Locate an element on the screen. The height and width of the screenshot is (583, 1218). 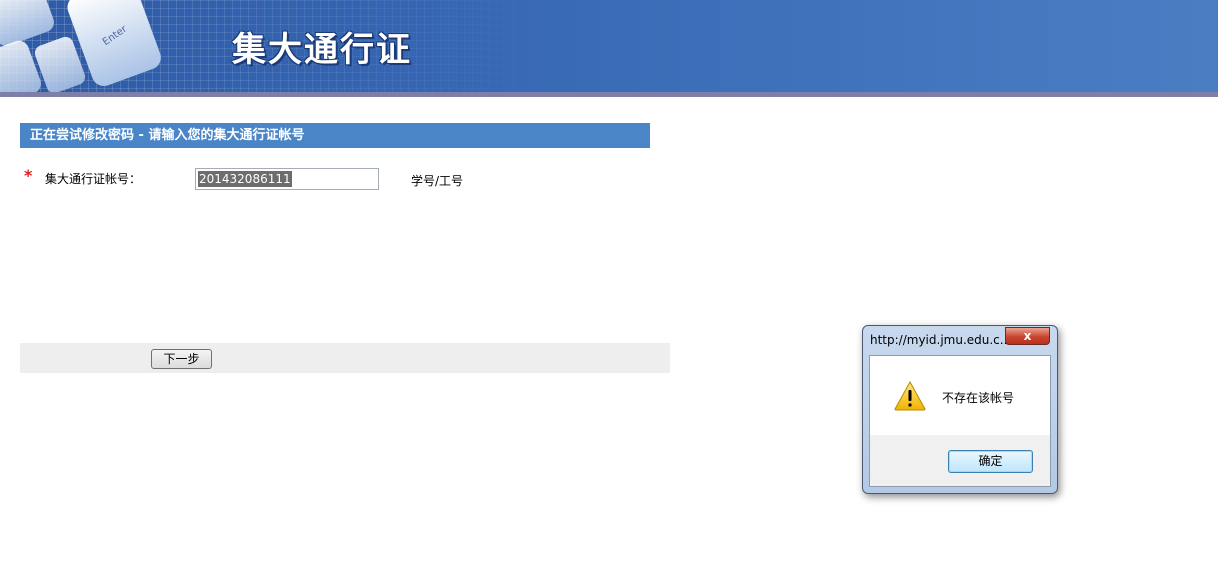
next-step-button: 下一步 is located at coordinates (181, 359).